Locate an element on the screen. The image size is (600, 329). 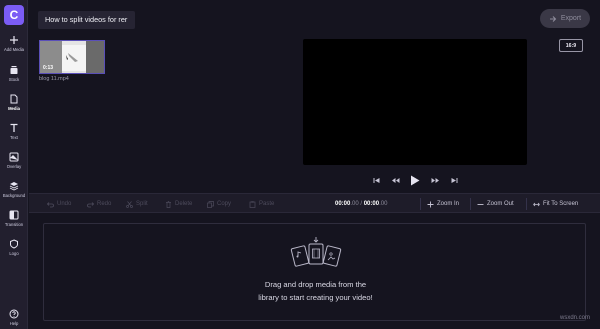
sidebar-item-label: Logo is located at coordinates (14, 253).